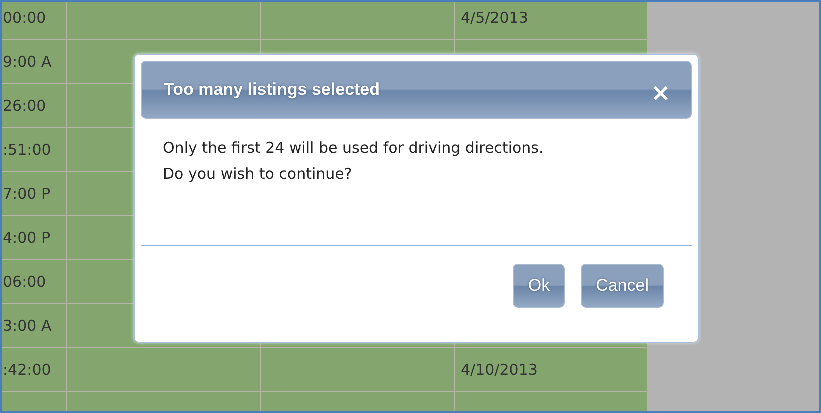 The width and height of the screenshot is (821, 413). I want to click on close-button: ×, so click(660, 93).